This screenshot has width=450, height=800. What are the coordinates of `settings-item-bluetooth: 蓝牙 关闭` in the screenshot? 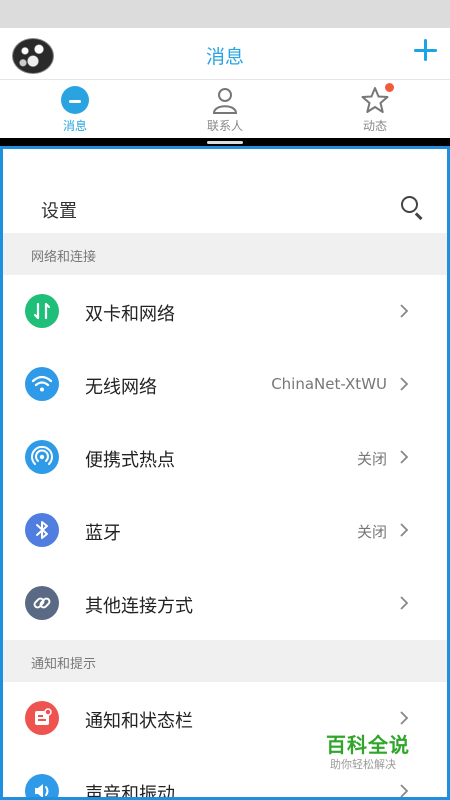 It's located at (225, 530).